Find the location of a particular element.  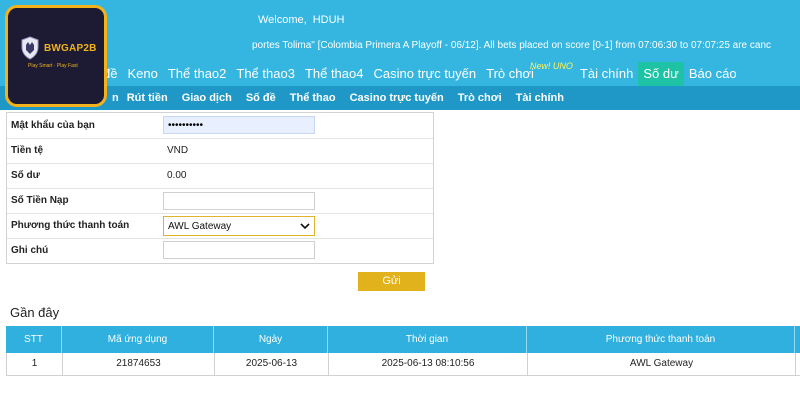

balance-row: Số dư 0.00 is located at coordinates (220, 176).